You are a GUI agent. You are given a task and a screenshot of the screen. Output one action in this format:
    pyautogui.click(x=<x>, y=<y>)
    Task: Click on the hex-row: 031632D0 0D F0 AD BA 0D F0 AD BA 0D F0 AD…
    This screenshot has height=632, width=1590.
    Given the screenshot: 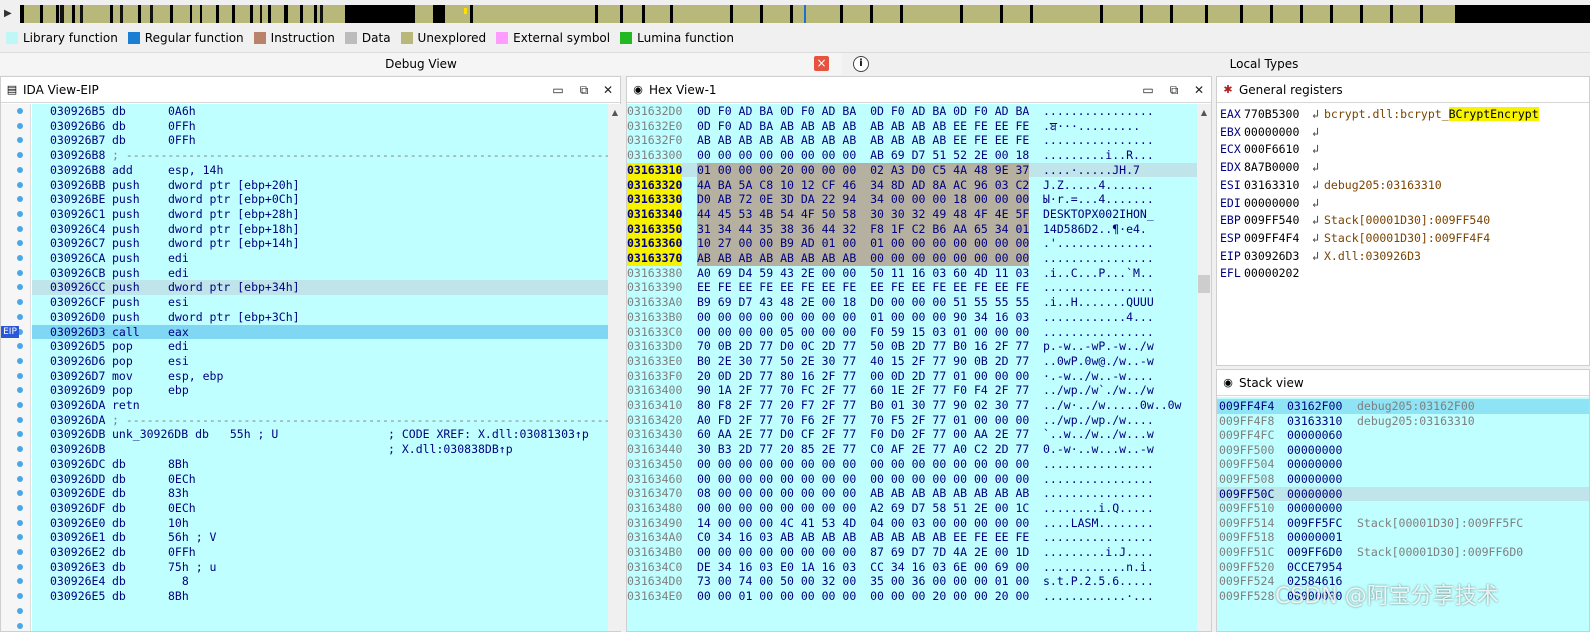 What is the action you would take?
    pyautogui.click(x=912, y=111)
    